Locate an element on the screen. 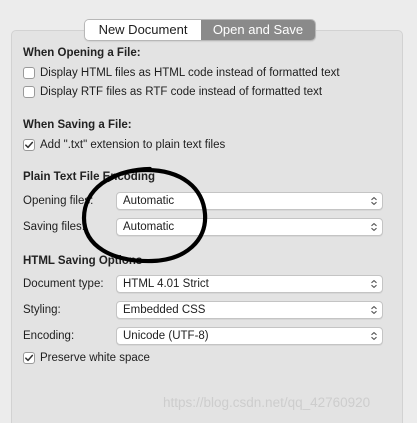 This screenshot has width=417, height=423. tab-bar: New Document Open and Save is located at coordinates (200, 30).